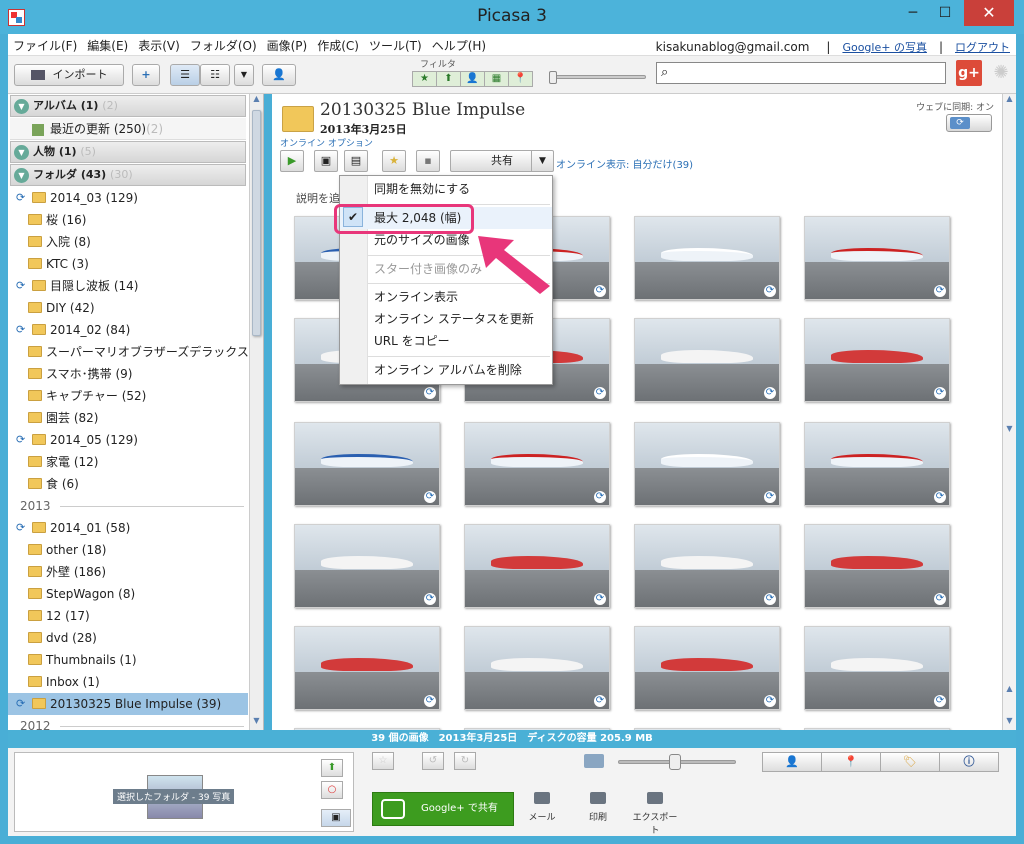 The width and height of the screenshot is (1024, 844). I want to click on online-view-status: オンライン表示: 自分だけ(39), so click(624, 163).